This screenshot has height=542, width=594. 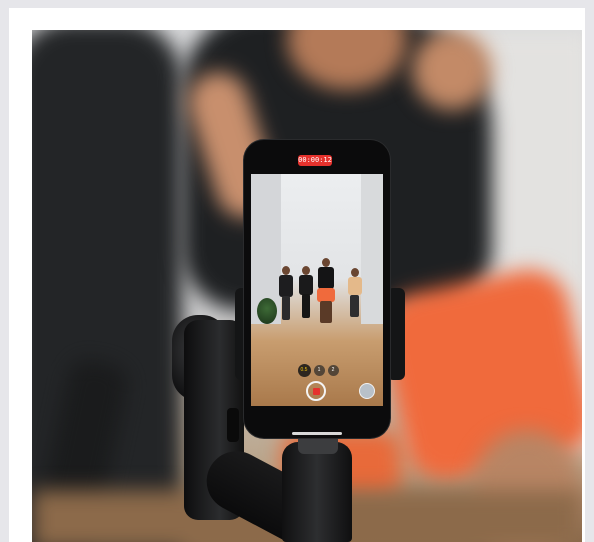 I want to click on gimbal-button, so click(x=233, y=425).